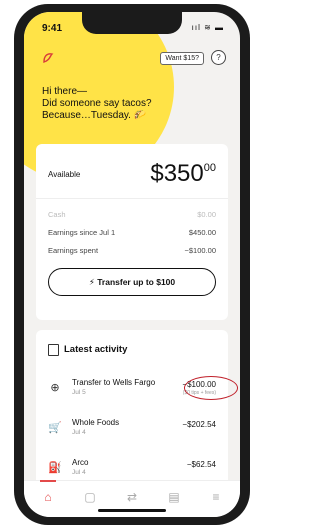  Describe the element at coordinates (132, 432) in the screenshot. I see `activity-item: 🛒 Whole Foods Jul 4 −$202.54` at that location.